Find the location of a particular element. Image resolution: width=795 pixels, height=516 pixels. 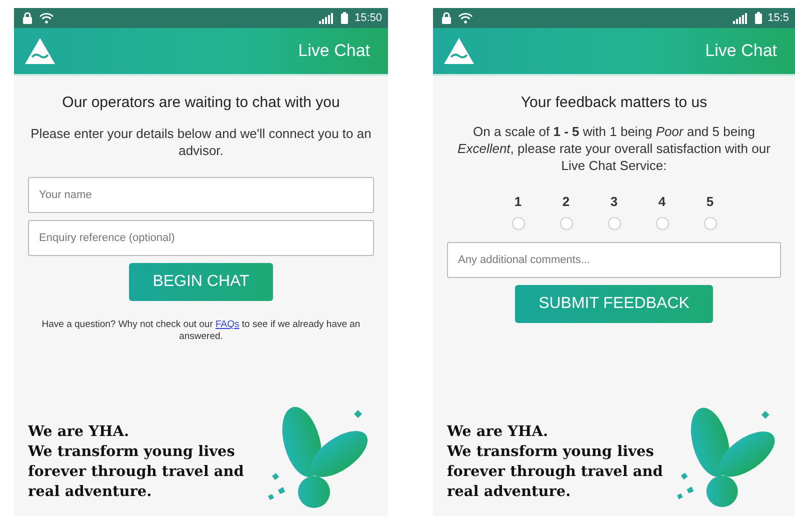

faq-link: FAQs is located at coordinates (228, 324).